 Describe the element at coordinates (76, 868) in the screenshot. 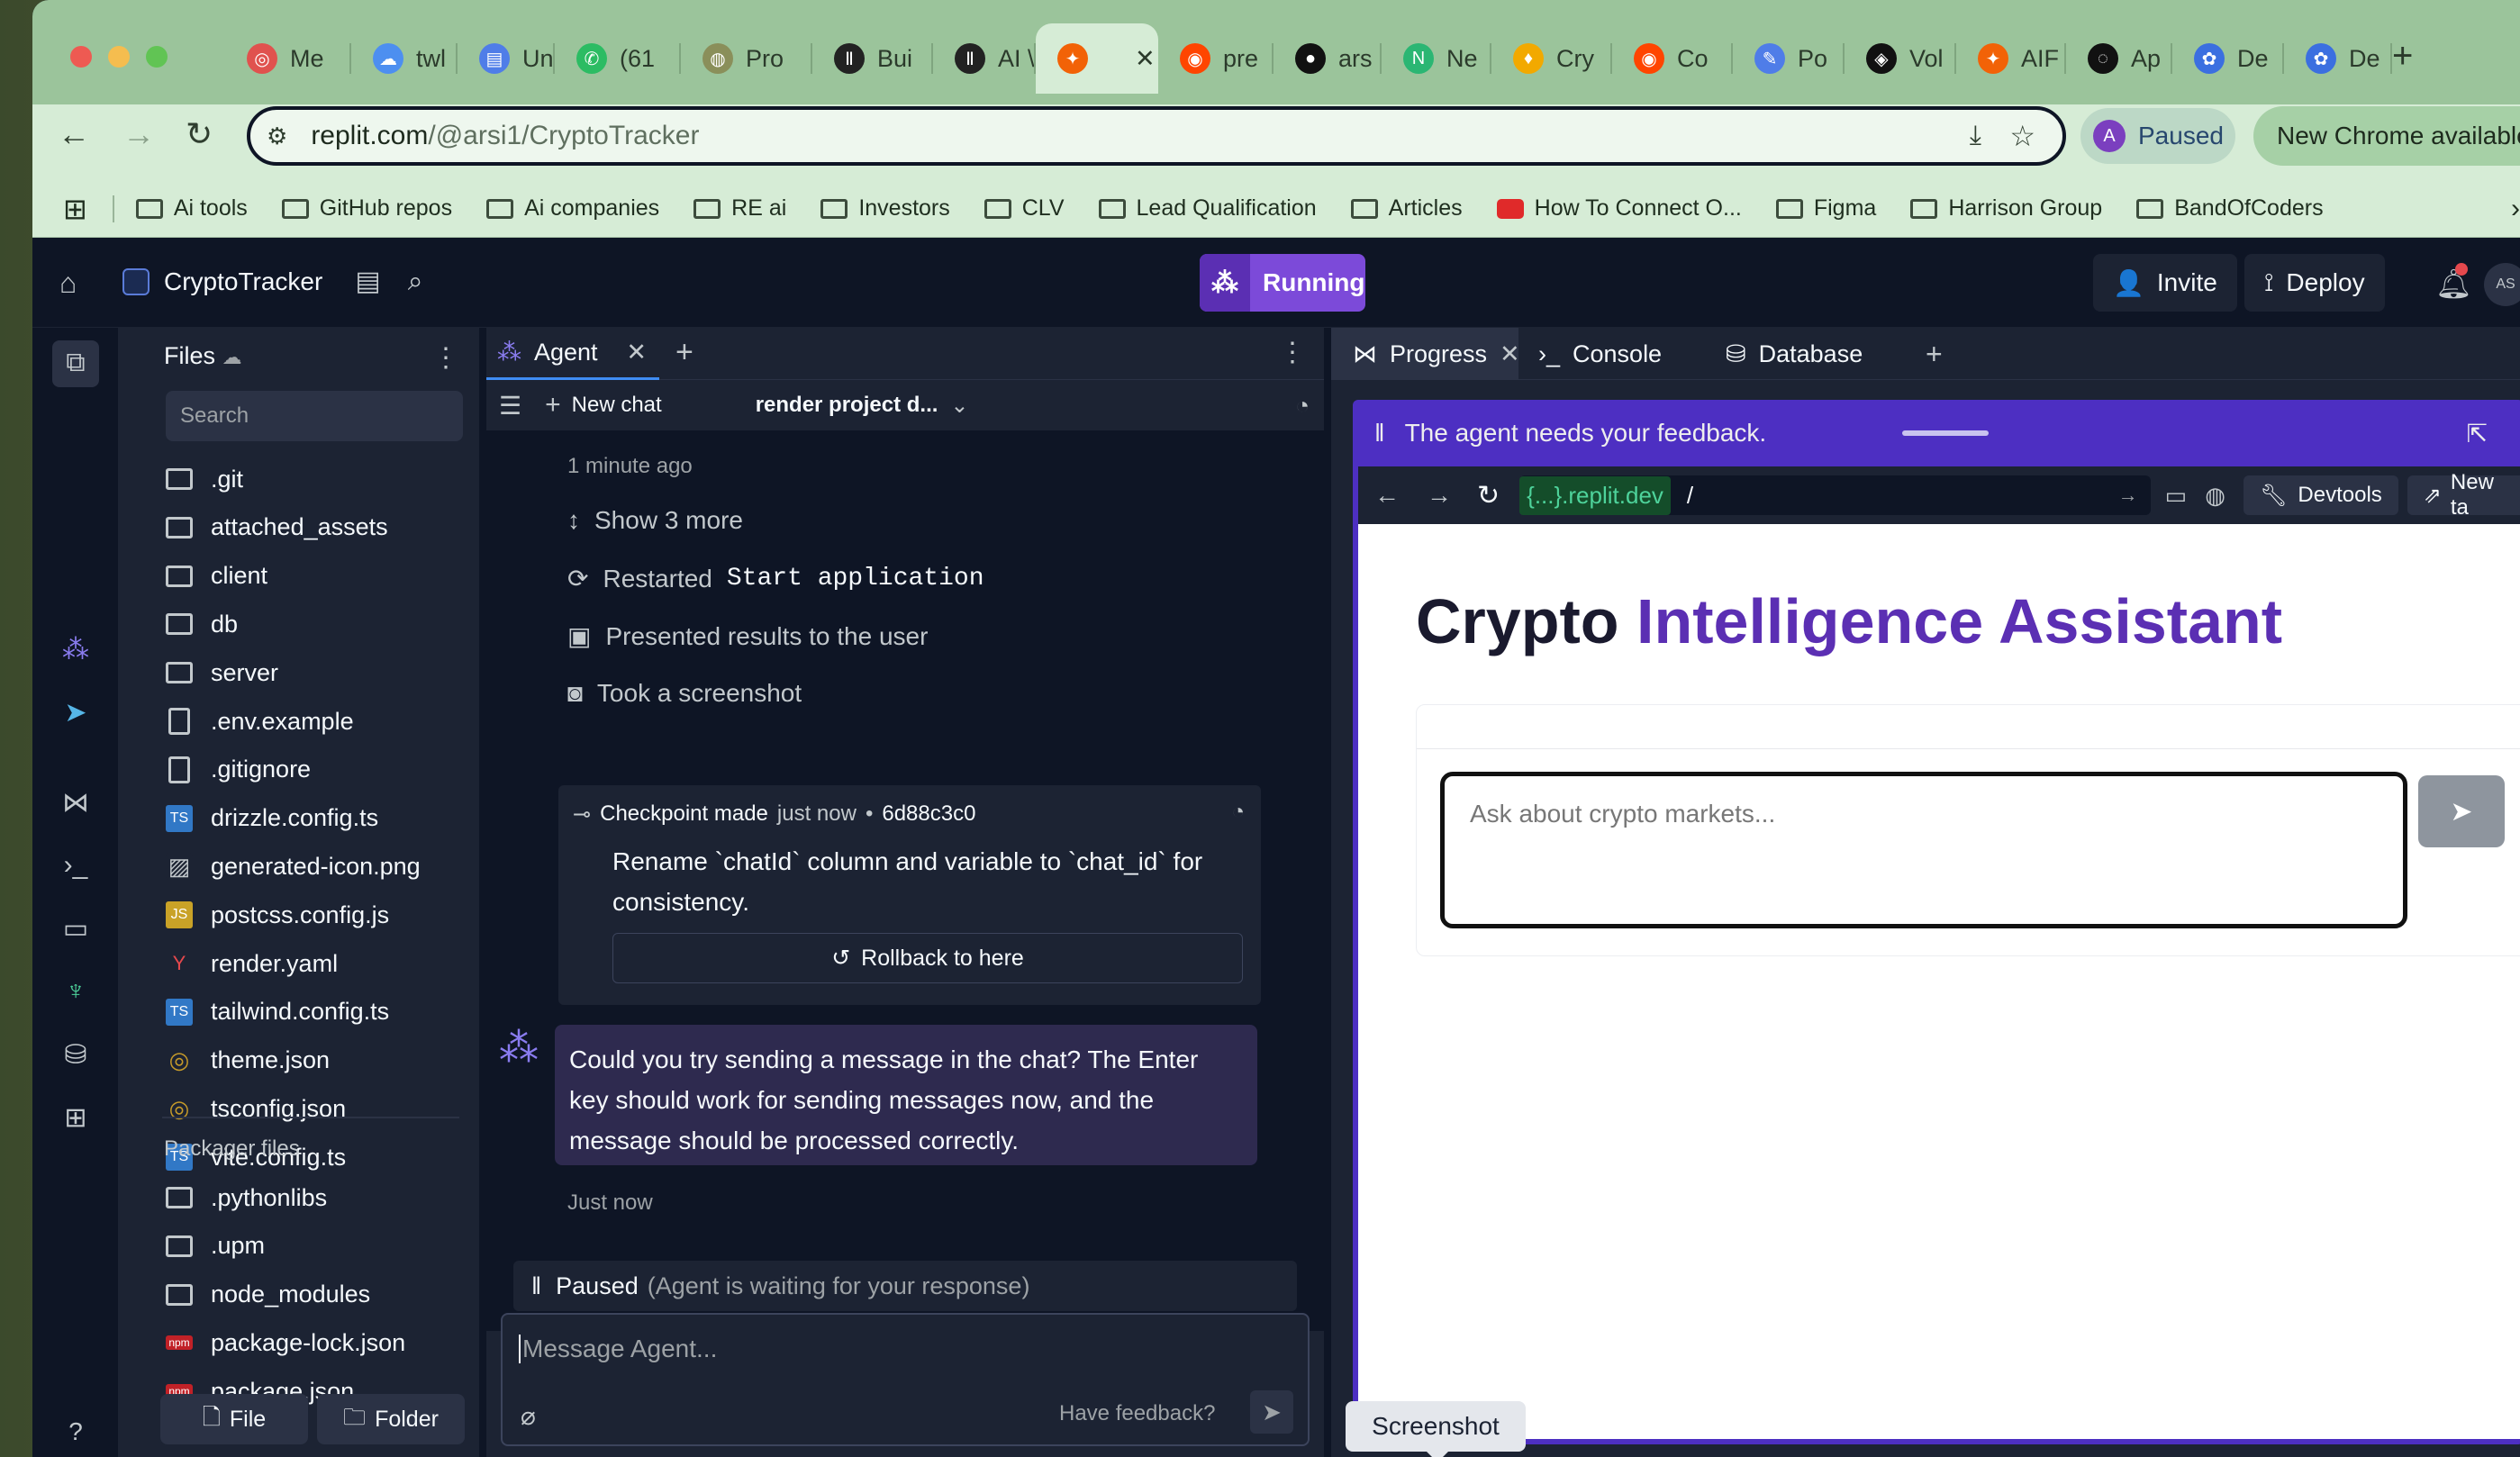

I see `console-icon: ›_` at that location.